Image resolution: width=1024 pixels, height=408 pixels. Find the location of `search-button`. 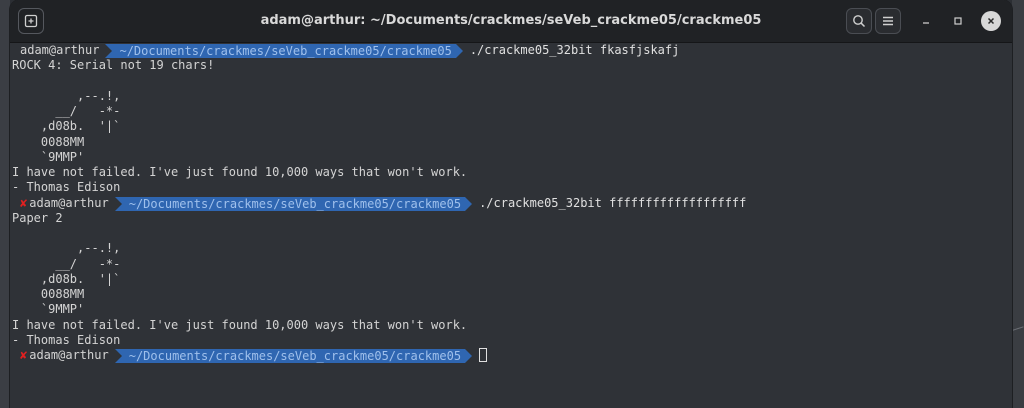

search-button is located at coordinates (859, 21).